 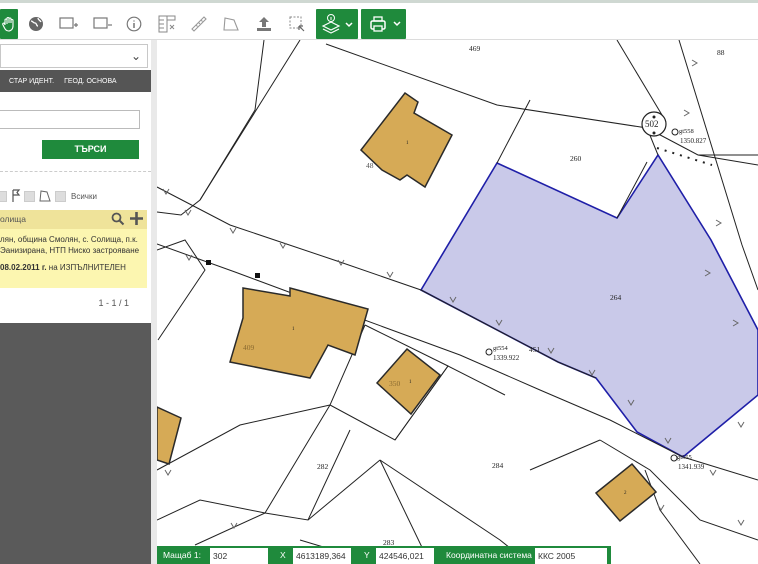 I want to click on point-label-502: 502, so click(x=652, y=124).